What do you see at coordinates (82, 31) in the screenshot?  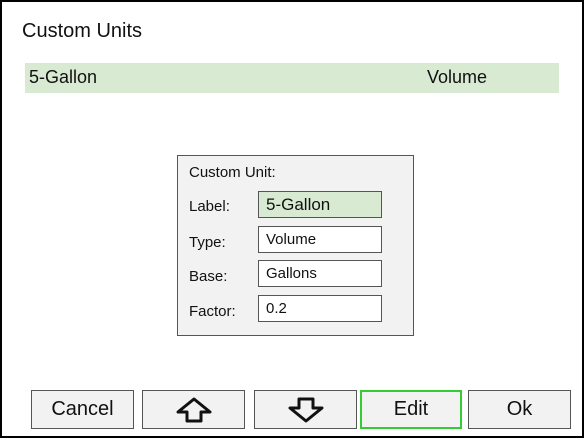 I see `page-title: Custom Units` at bounding box center [82, 31].